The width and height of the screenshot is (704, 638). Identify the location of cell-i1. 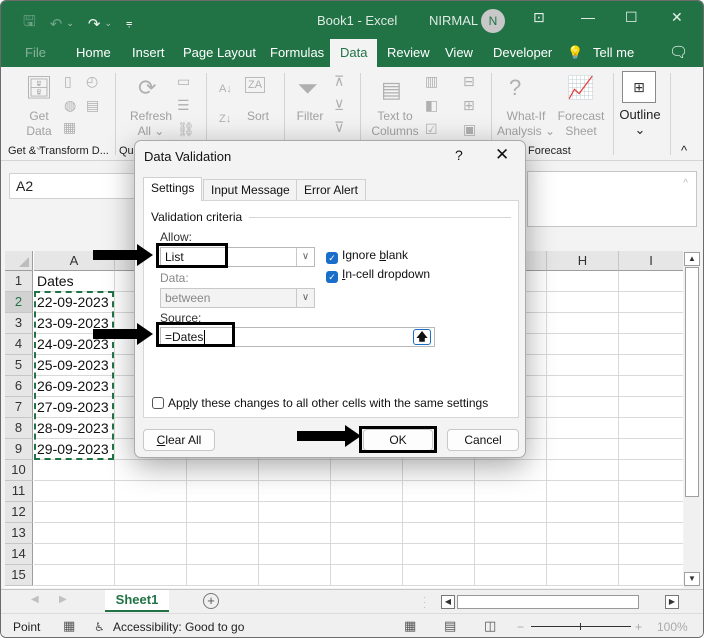
(651, 281).